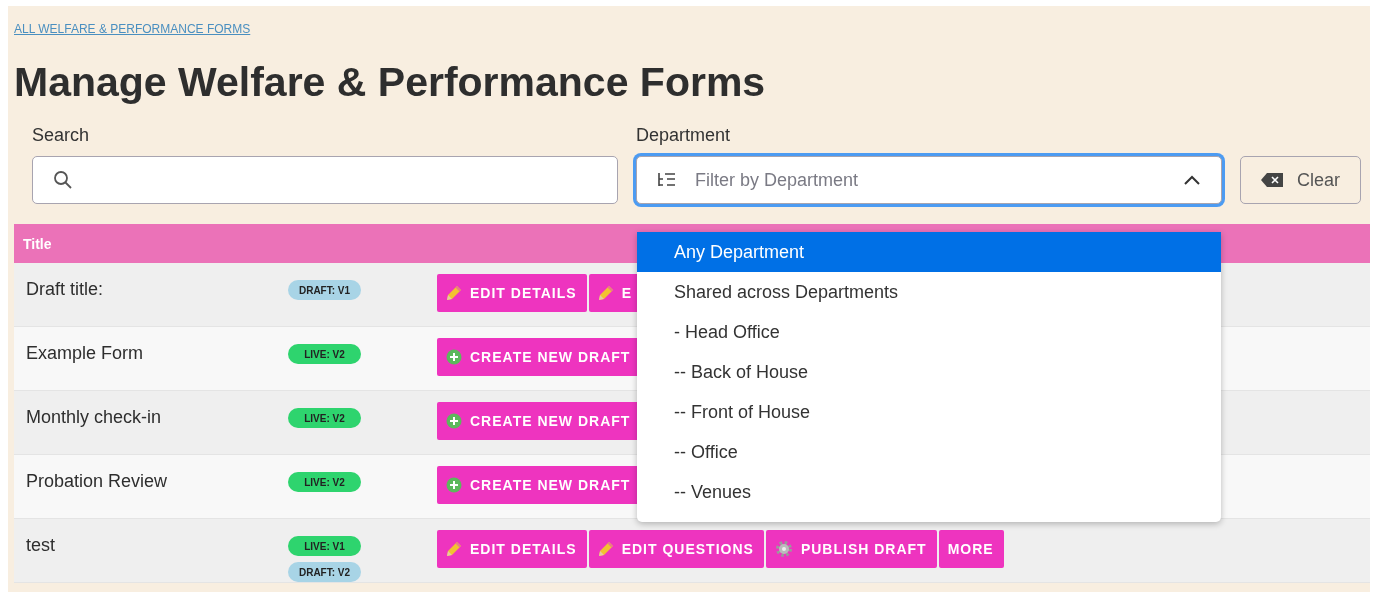 The width and height of the screenshot is (1378, 592). I want to click on form-title: Probation Review, so click(97, 481).